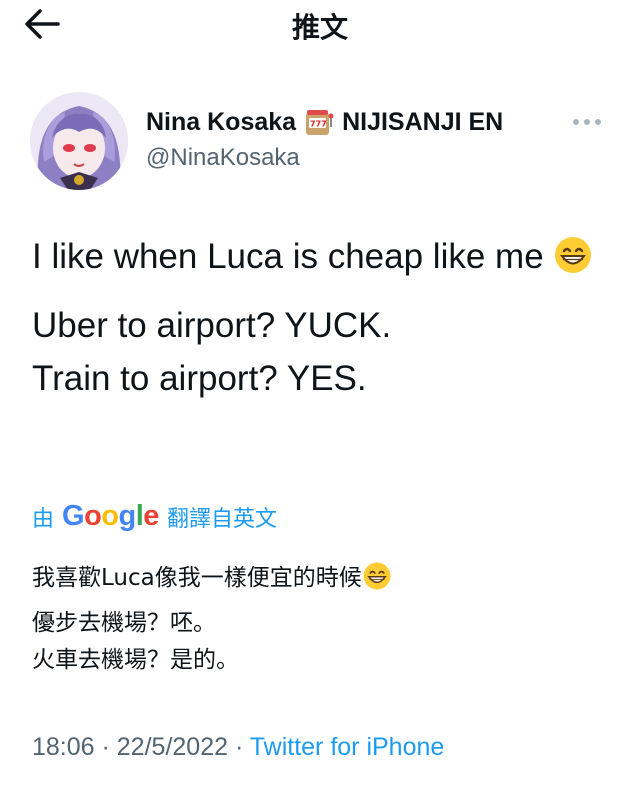 The image size is (640, 785). I want to click on avatar, so click(79, 141).